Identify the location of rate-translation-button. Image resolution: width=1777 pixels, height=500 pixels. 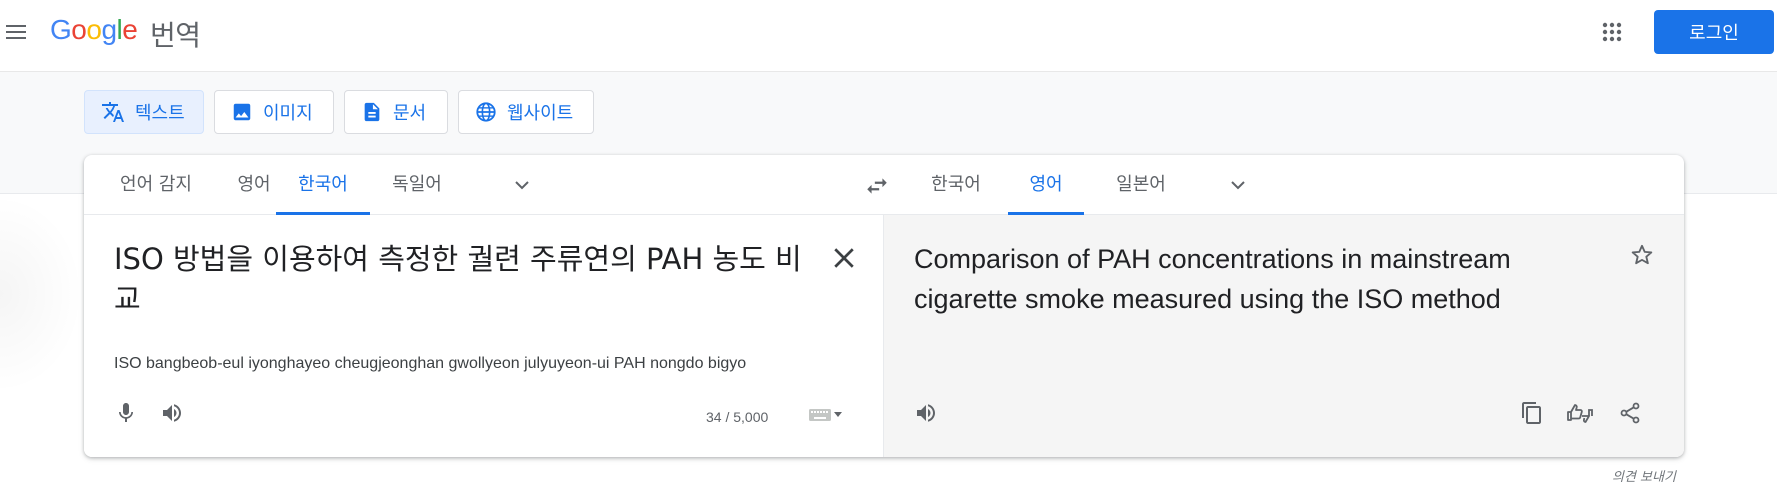
(1580, 413).